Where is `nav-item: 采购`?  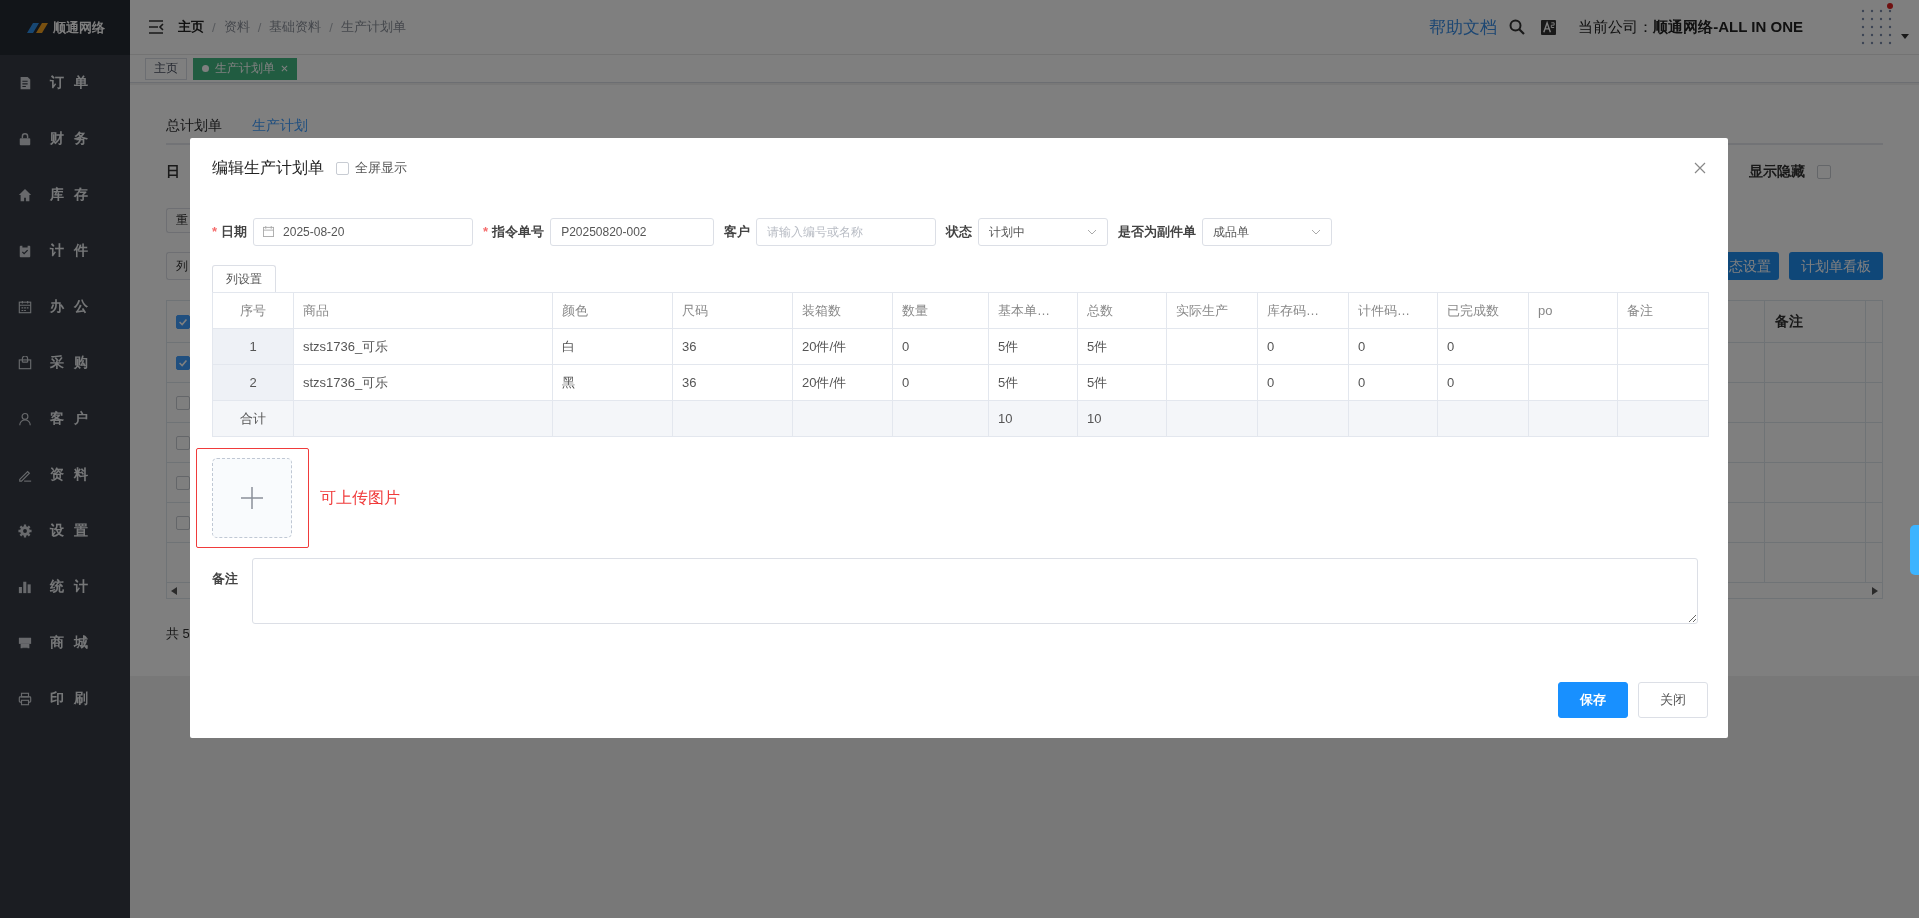 nav-item: 采购 is located at coordinates (65, 363).